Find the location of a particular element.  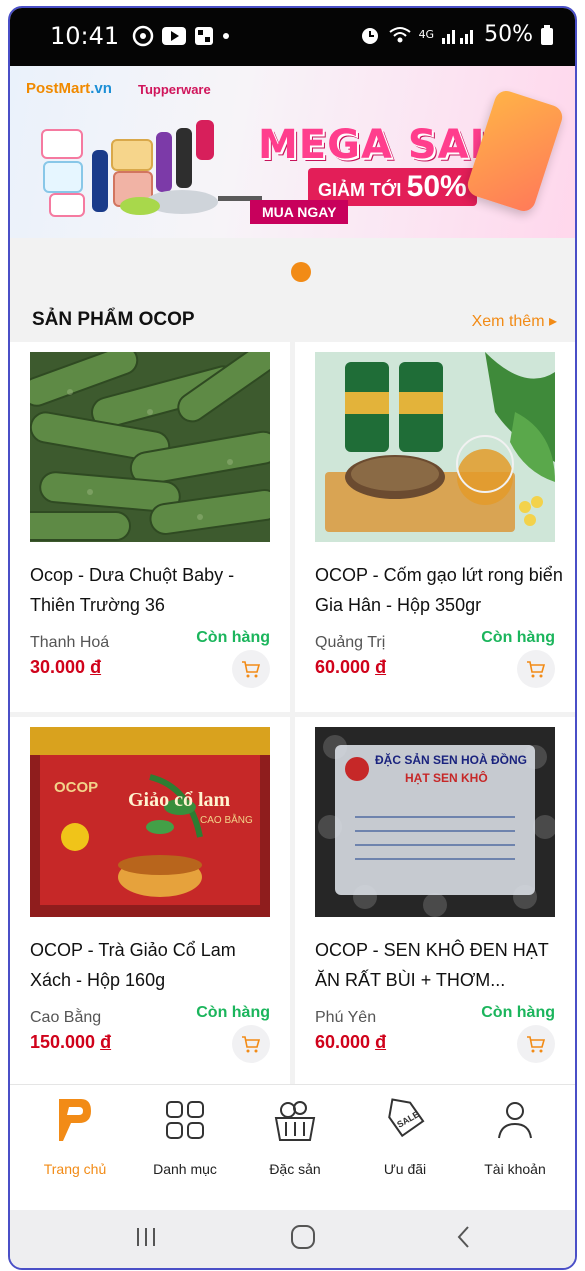

status-system-icons: 4G 50% is located at coordinates (456, 34).